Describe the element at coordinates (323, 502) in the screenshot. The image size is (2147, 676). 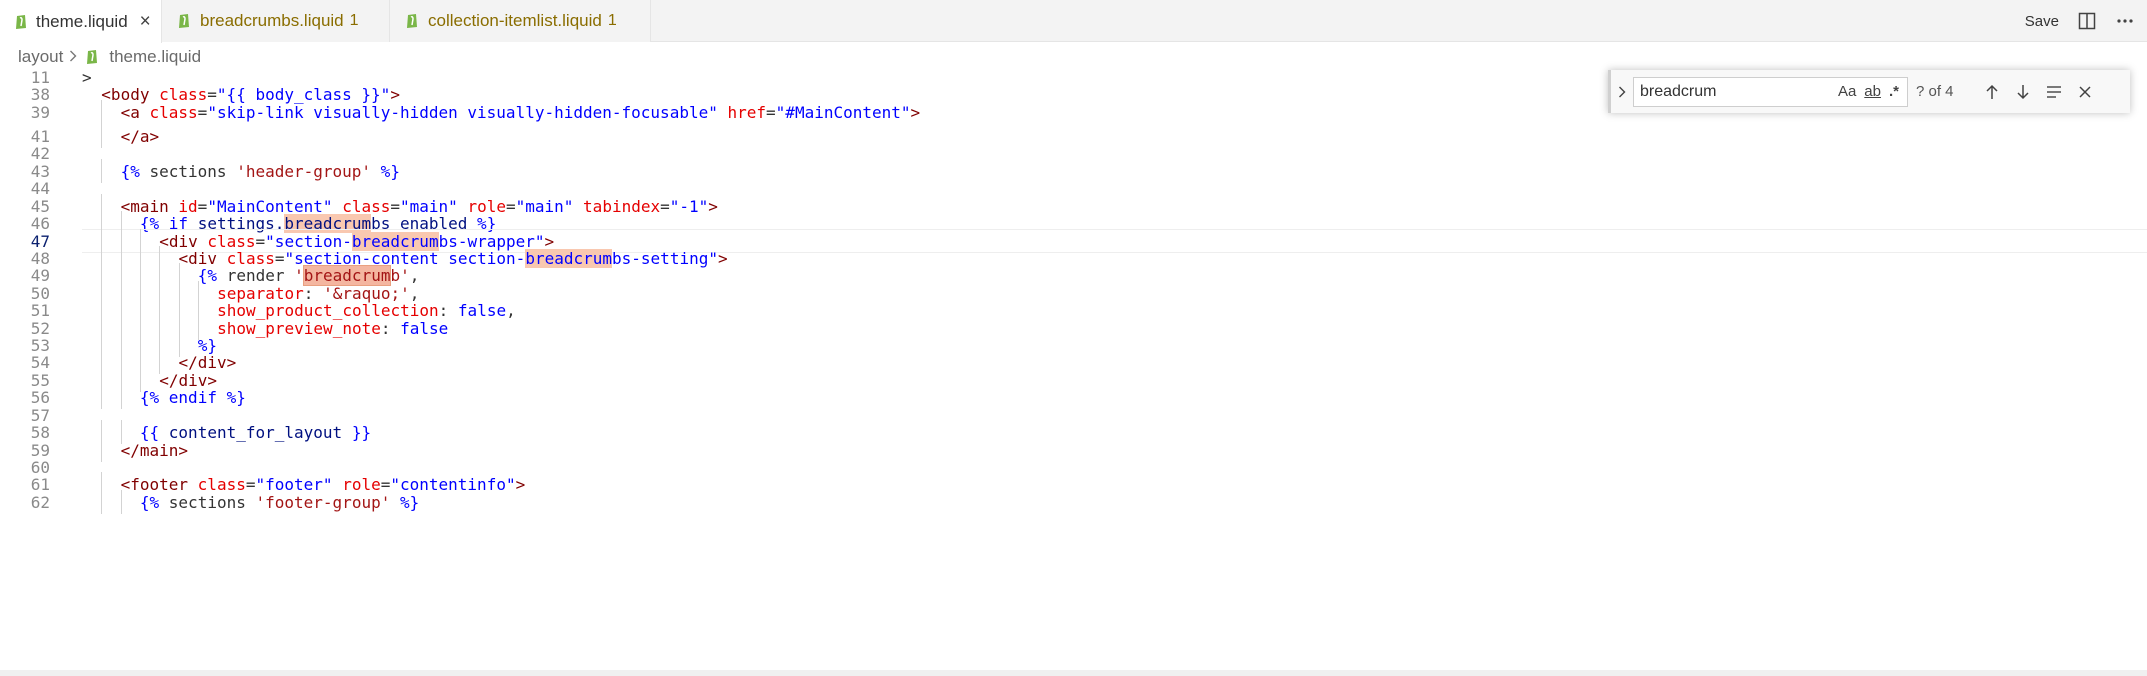
I see `code-token: 'footer-group'` at that location.